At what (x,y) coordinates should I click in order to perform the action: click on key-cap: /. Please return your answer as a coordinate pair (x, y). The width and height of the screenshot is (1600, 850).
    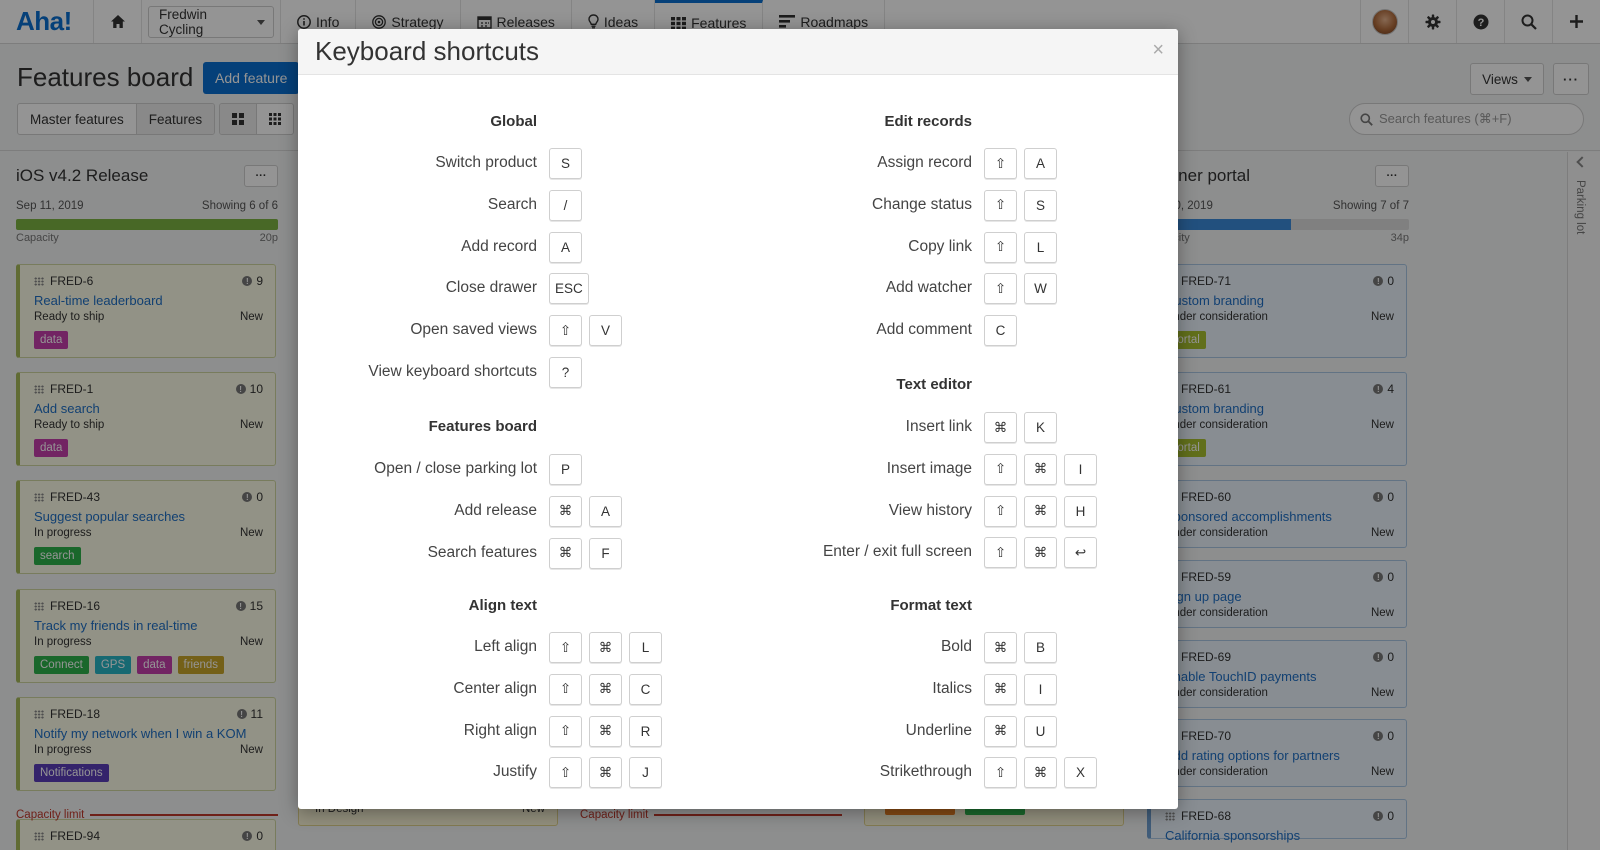
    Looking at the image, I should click on (565, 205).